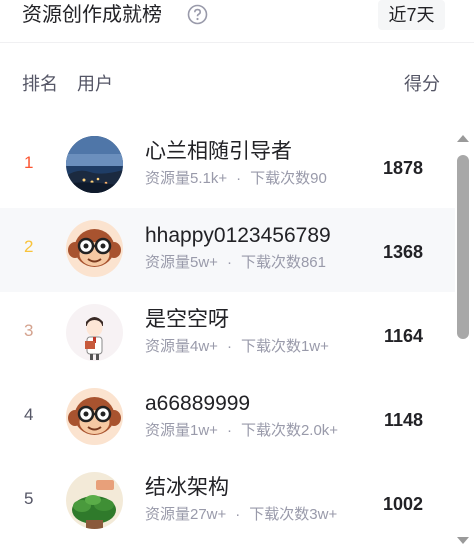  Describe the element at coordinates (463, 247) in the screenshot. I see `scrollbar-thumb` at that location.